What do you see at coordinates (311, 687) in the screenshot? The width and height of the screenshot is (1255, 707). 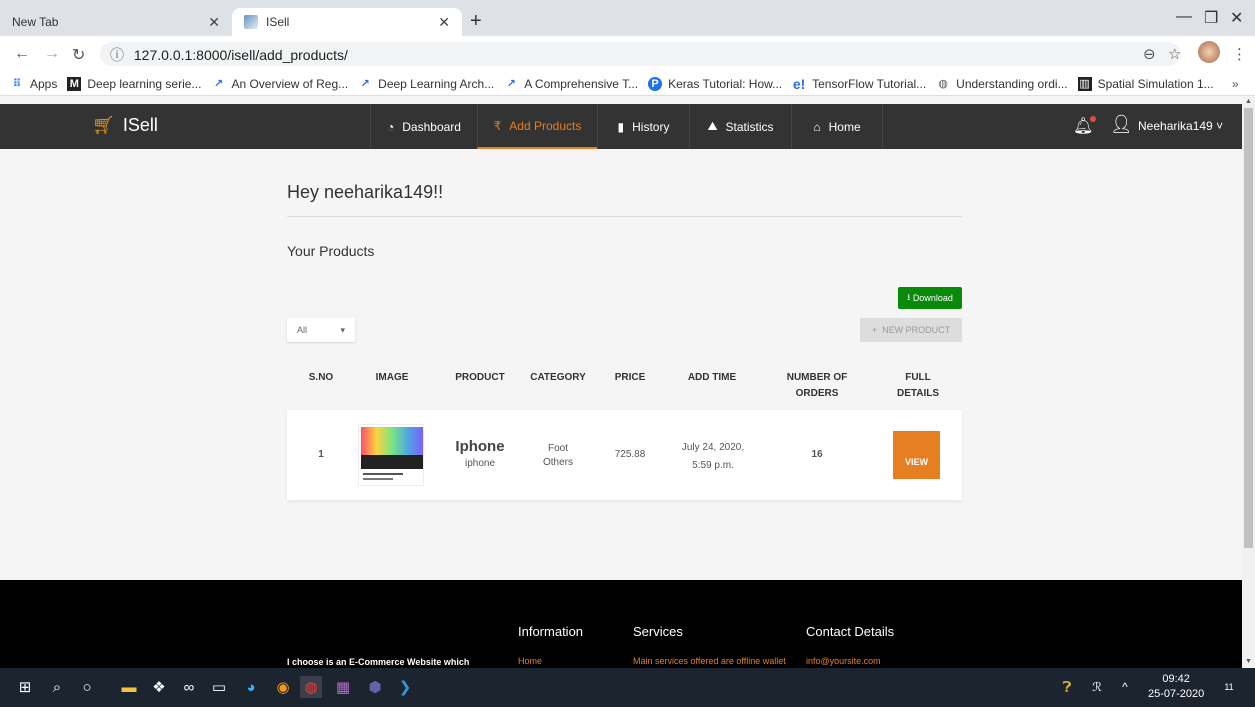 I see `chrome-taskbar-icon: ◍` at bounding box center [311, 687].